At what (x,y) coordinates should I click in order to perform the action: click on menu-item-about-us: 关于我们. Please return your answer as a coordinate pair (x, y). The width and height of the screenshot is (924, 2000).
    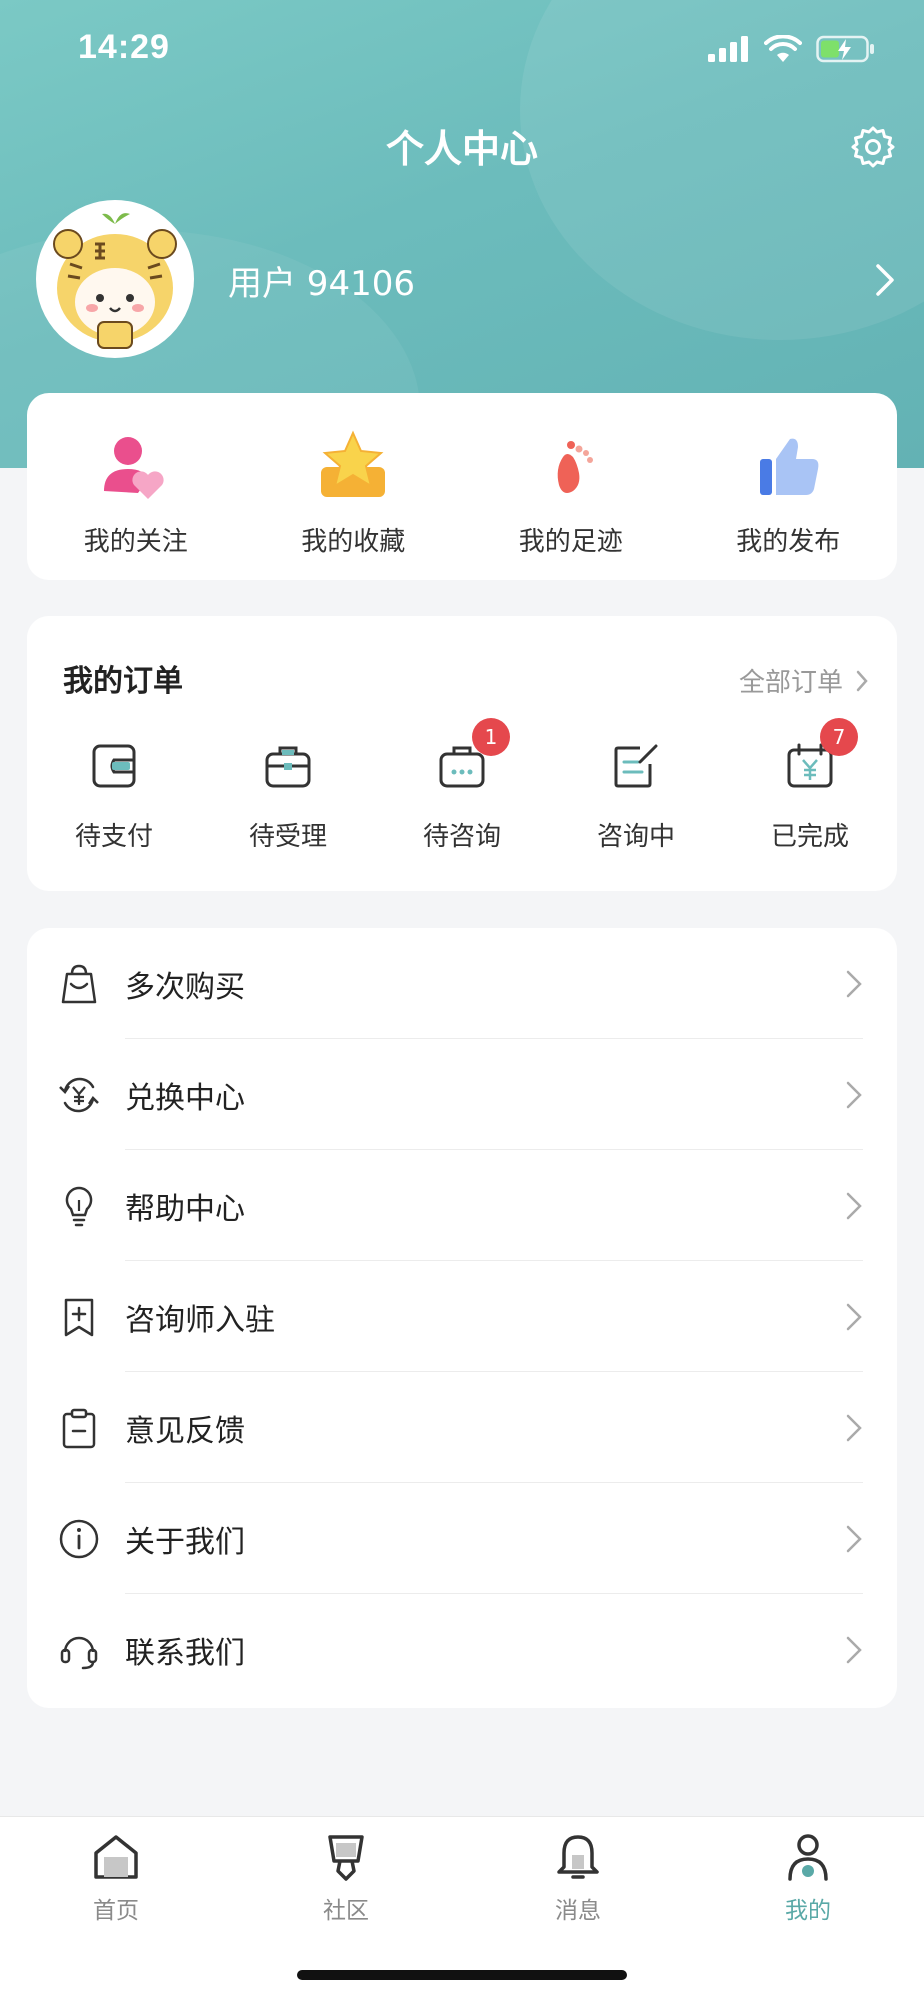
    Looking at the image, I should click on (462, 1538).